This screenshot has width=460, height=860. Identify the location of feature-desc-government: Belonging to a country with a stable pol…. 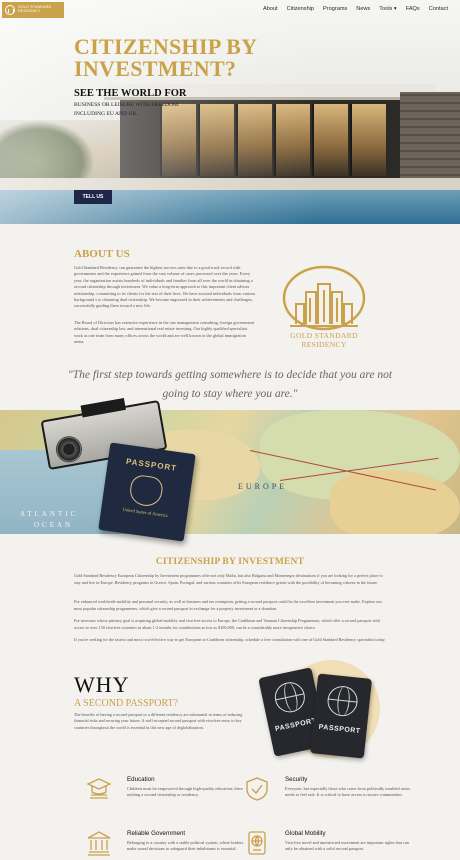
(185, 846).